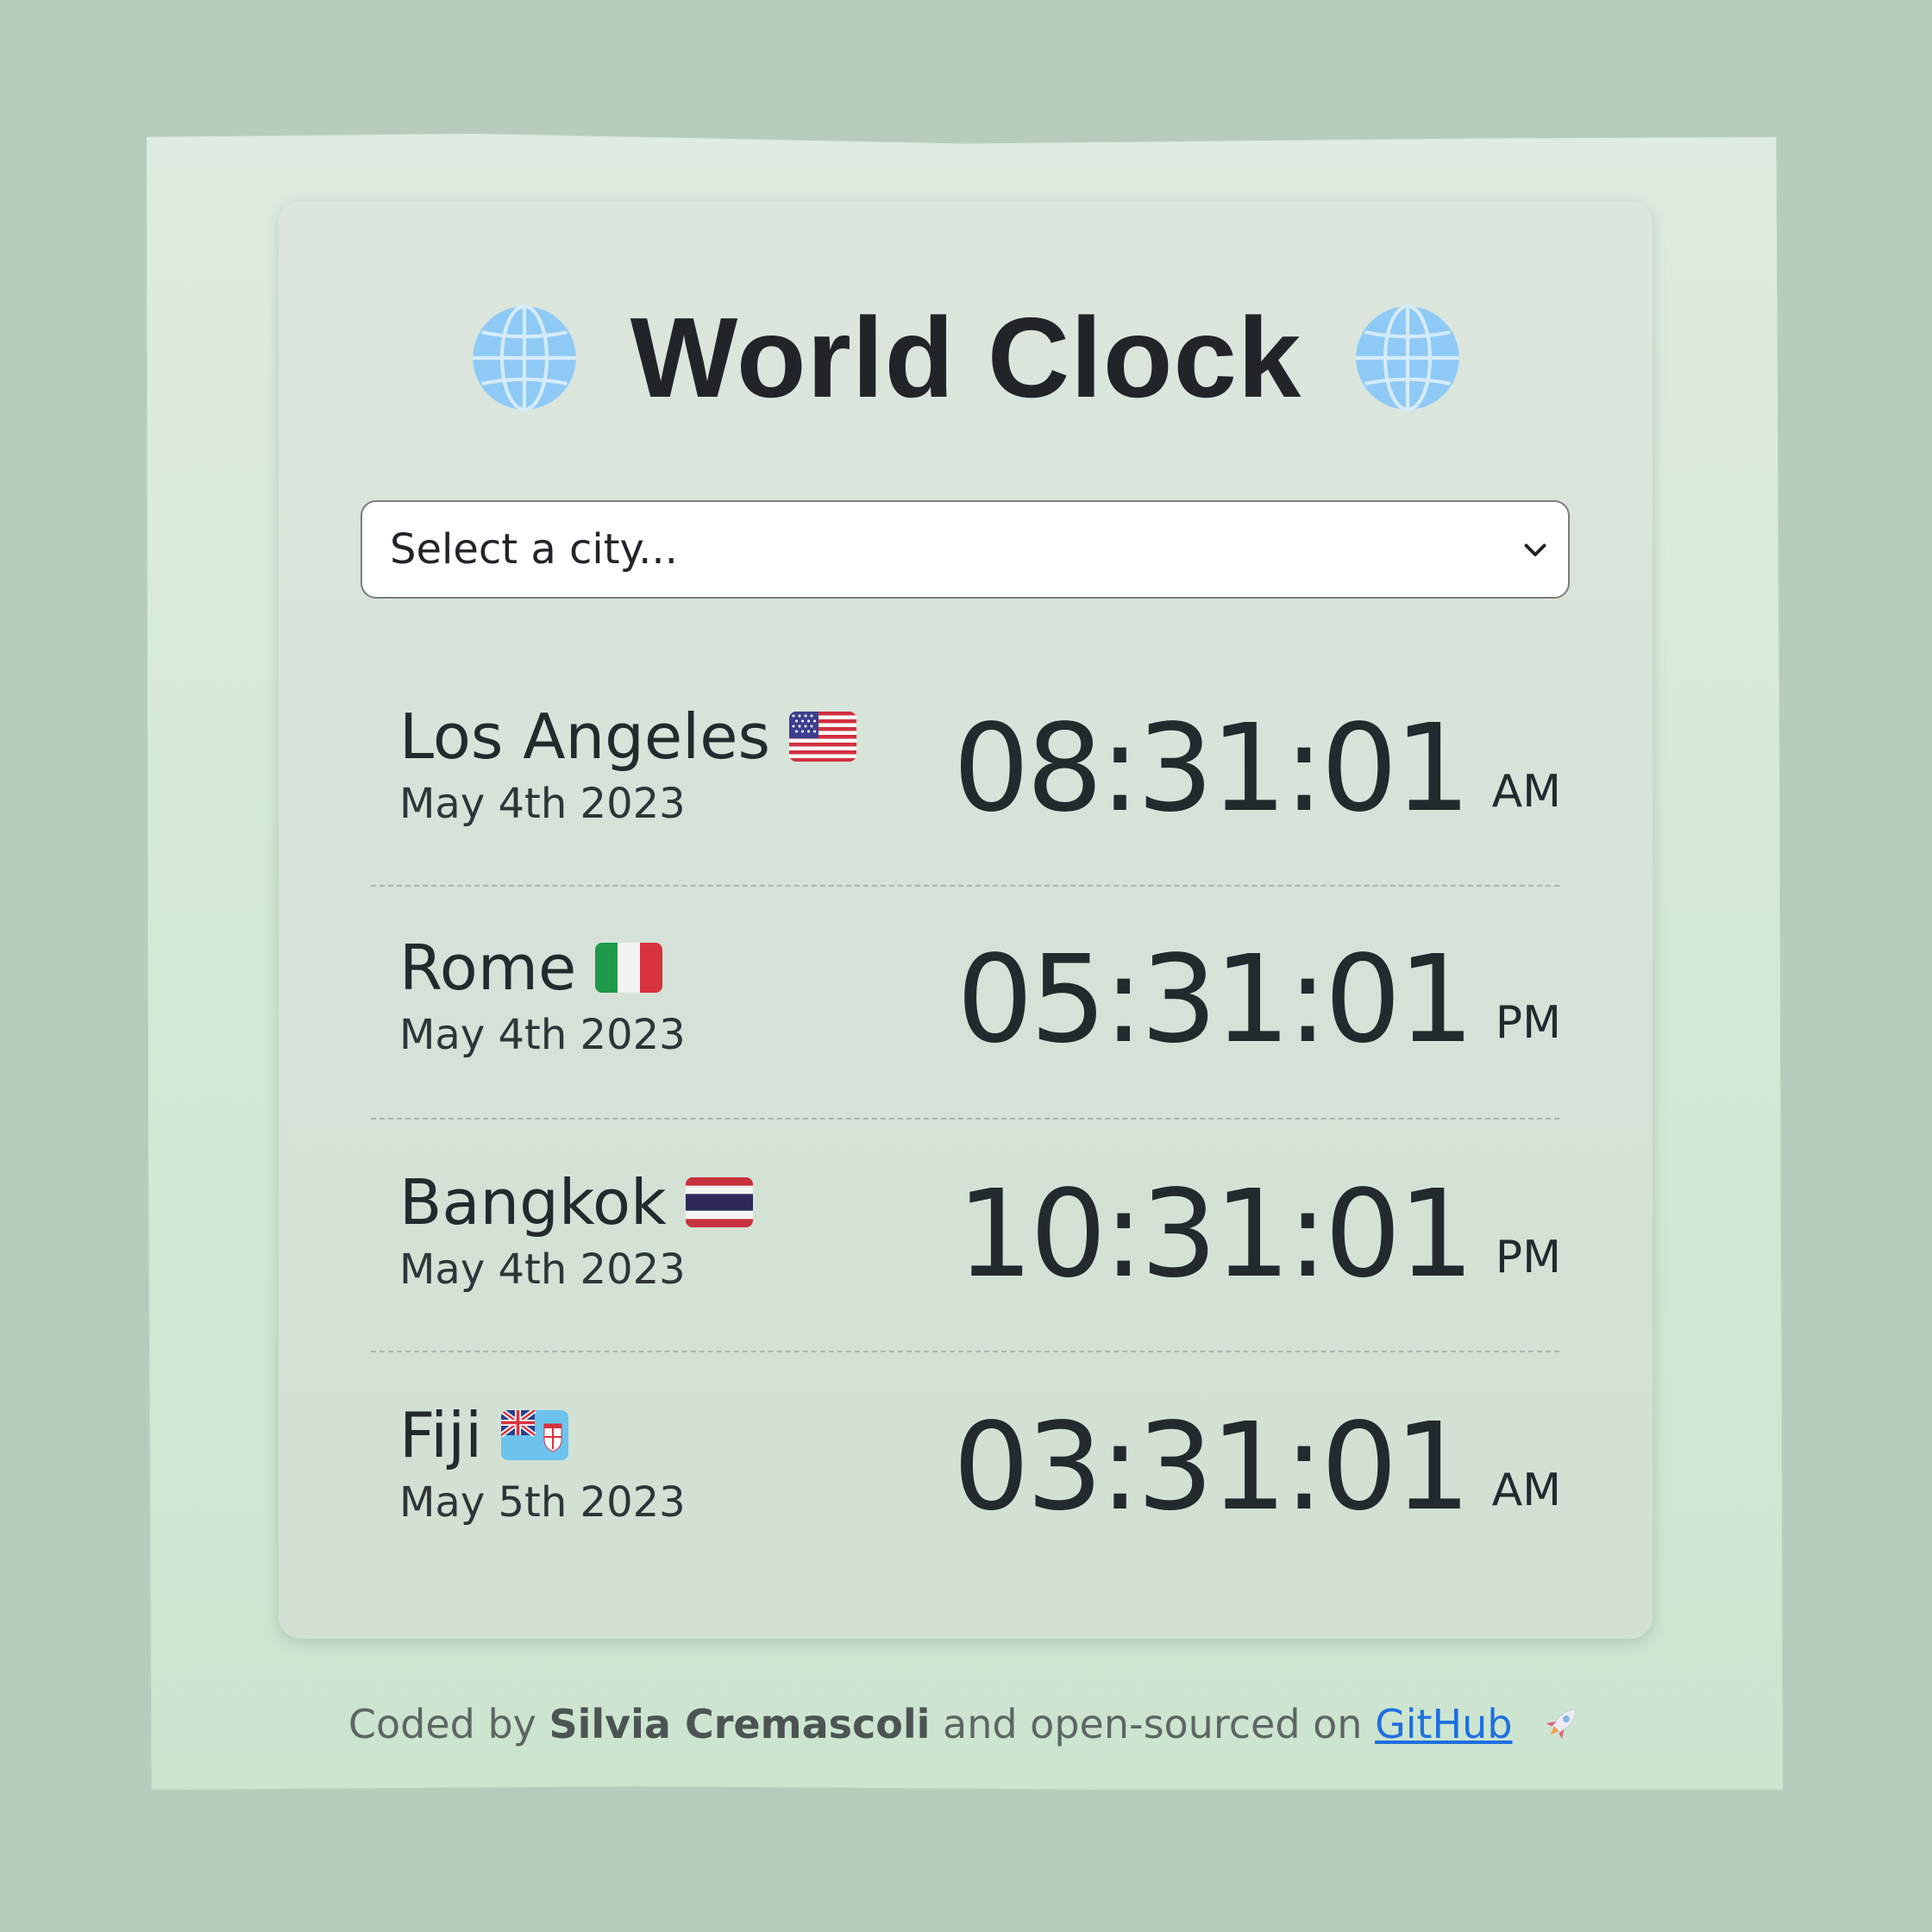 This screenshot has width=1932, height=1932. Describe the element at coordinates (629, 968) in the screenshot. I see `italy-flag-icon` at that location.